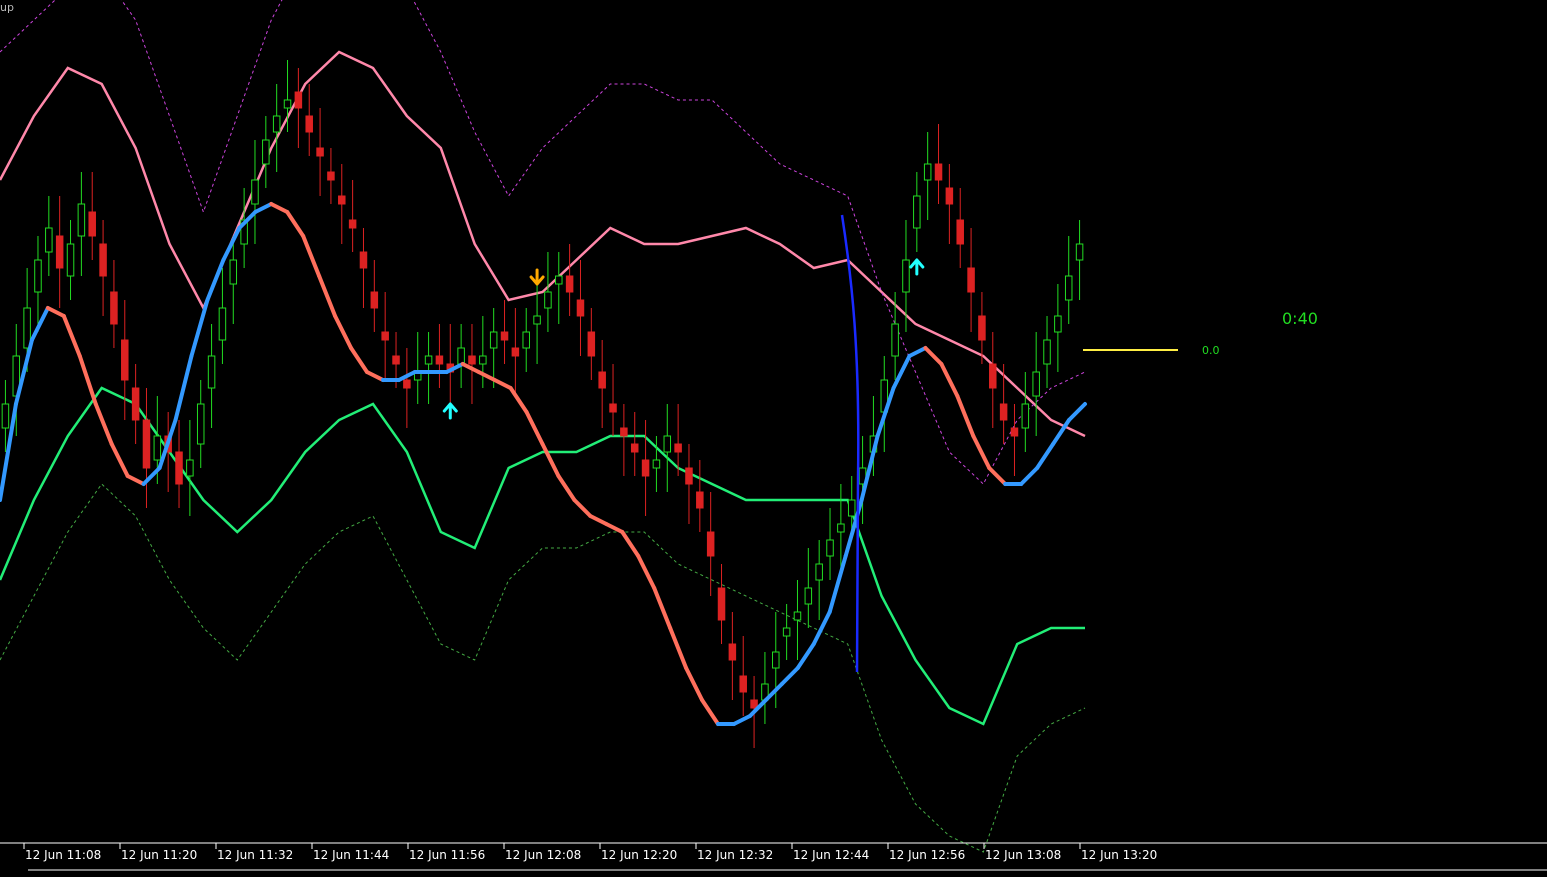  I want to click on x-tick-label: 12 Jun 13:20, so click(1119, 855).